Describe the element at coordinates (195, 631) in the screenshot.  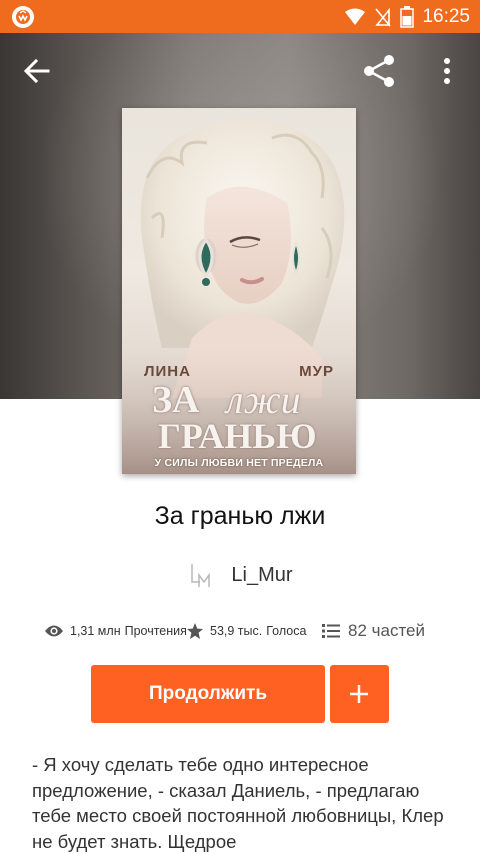
I see `star-icon` at that location.